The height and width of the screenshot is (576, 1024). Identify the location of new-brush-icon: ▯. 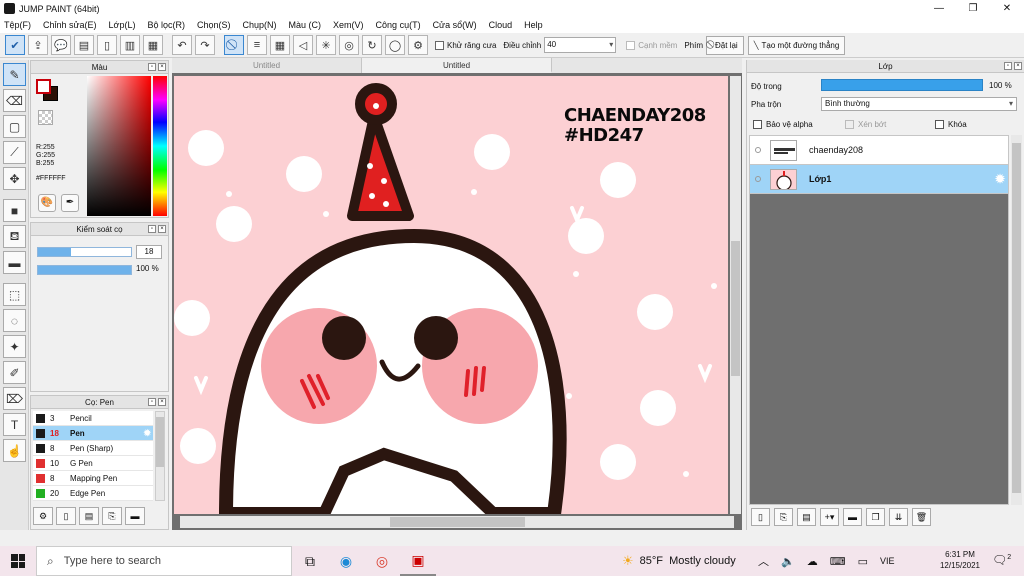
(66, 516).